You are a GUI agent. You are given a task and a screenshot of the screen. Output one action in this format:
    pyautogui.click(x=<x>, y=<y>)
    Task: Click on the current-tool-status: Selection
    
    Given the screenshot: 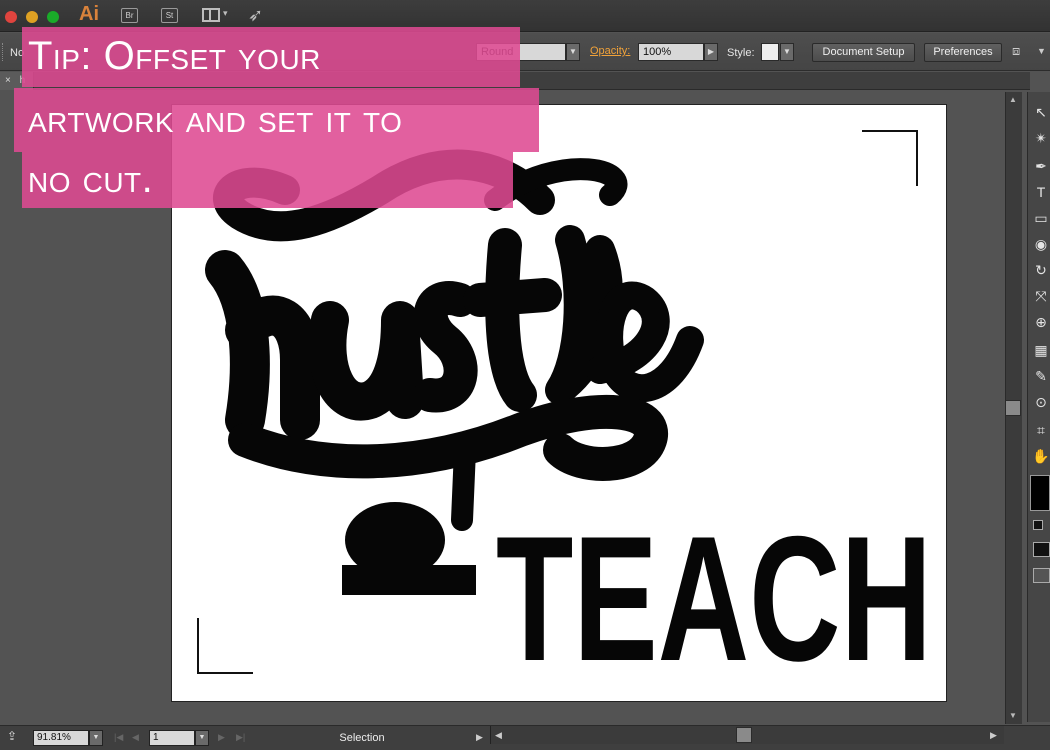 What is the action you would take?
    pyautogui.click(x=362, y=738)
    